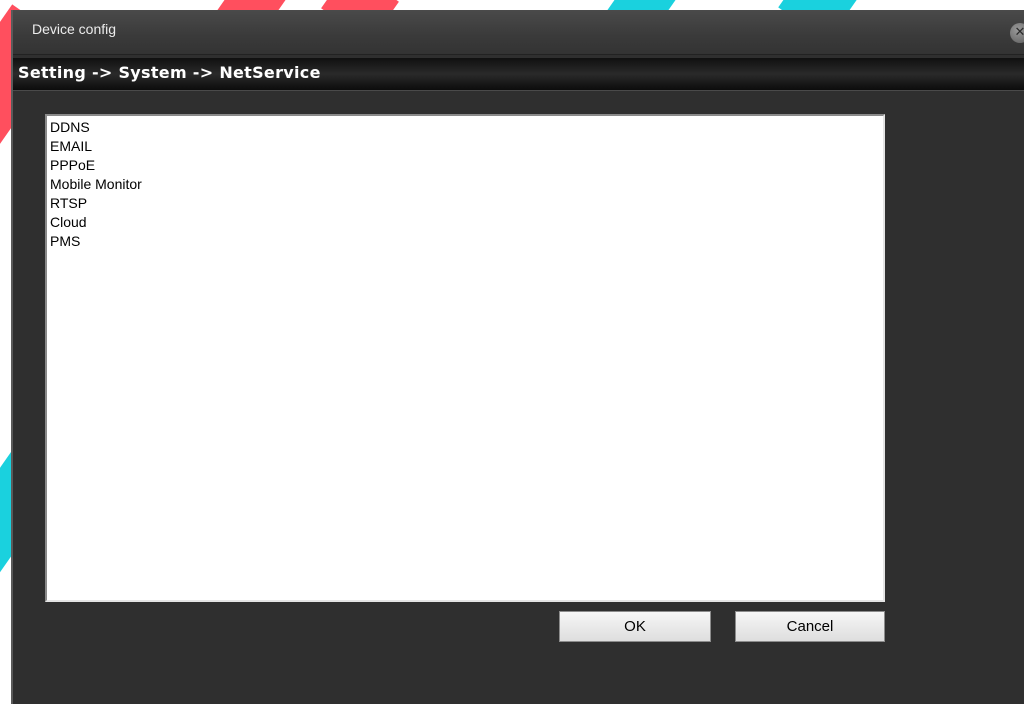 The width and height of the screenshot is (1024, 704). Describe the element at coordinates (169, 72) in the screenshot. I see `breadcrumb-text: Setting -> System -> NetService` at that location.